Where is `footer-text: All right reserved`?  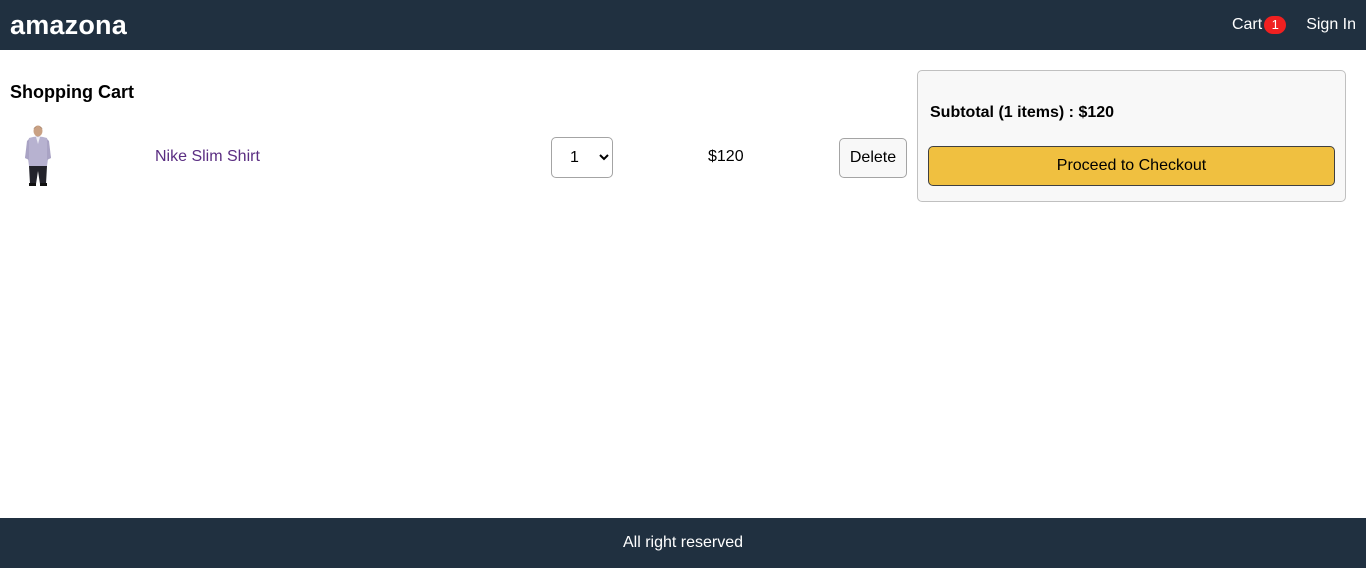 footer-text: All right reserved is located at coordinates (683, 542).